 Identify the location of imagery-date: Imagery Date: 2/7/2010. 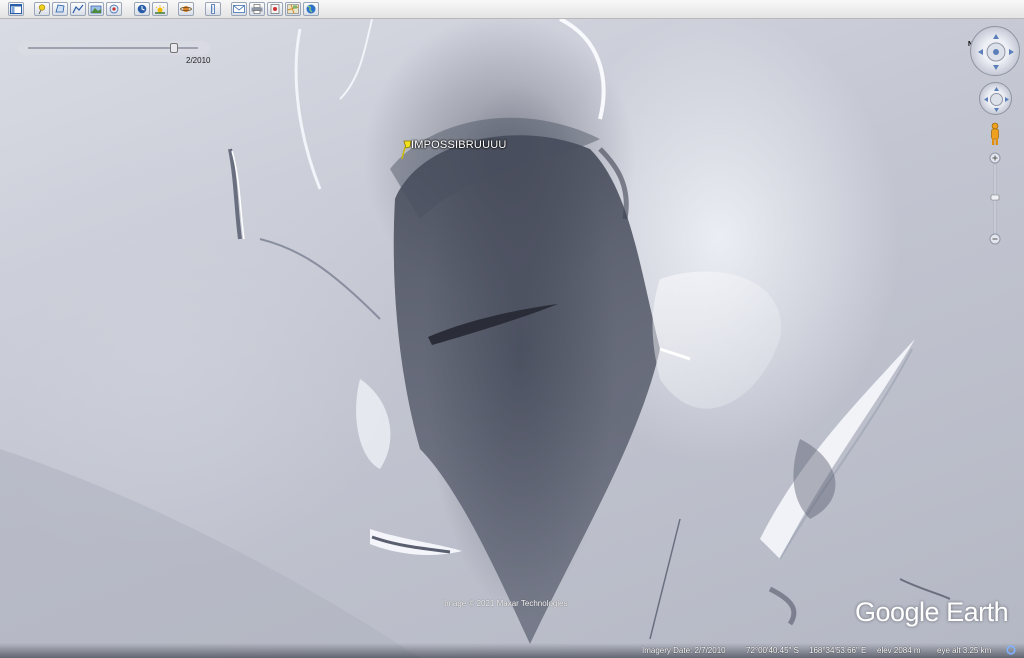
(684, 650).